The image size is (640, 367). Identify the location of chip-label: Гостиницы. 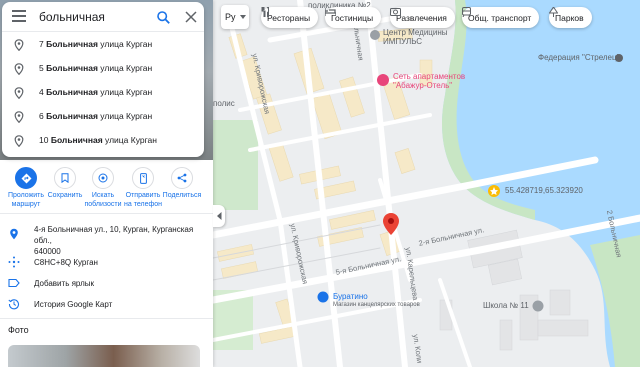
(352, 17).